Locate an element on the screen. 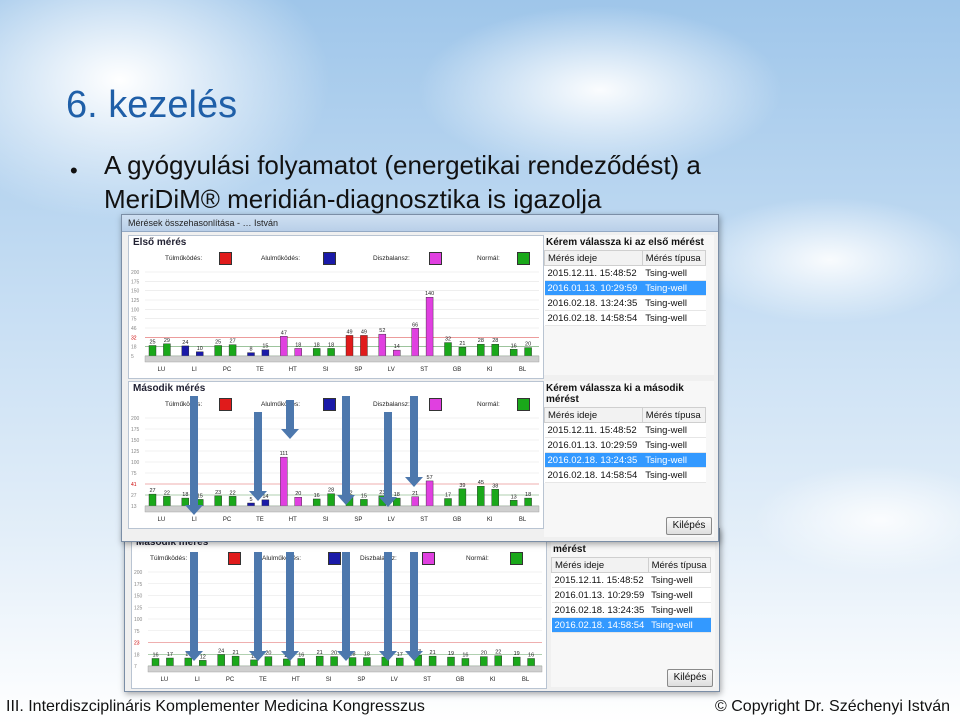 The height and width of the screenshot is (724, 960). back-exit-button: Kilépés is located at coordinates (690, 678).